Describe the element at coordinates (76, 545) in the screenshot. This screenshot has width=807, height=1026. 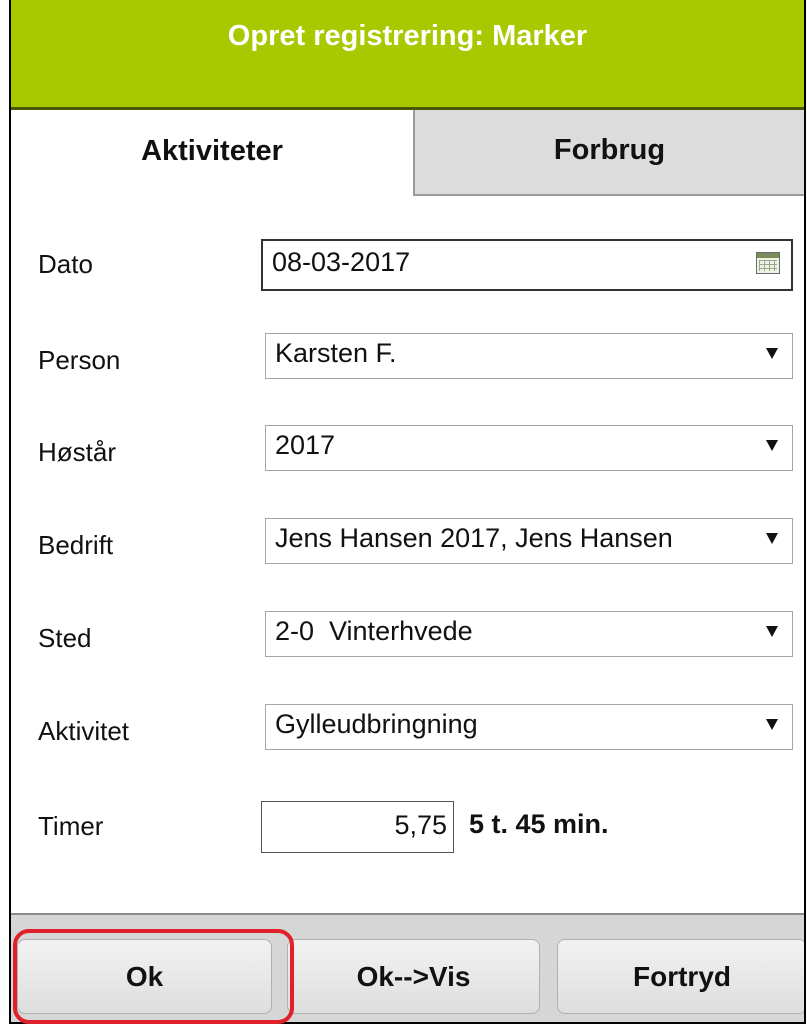
I see `company-label: Bedrift` at that location.